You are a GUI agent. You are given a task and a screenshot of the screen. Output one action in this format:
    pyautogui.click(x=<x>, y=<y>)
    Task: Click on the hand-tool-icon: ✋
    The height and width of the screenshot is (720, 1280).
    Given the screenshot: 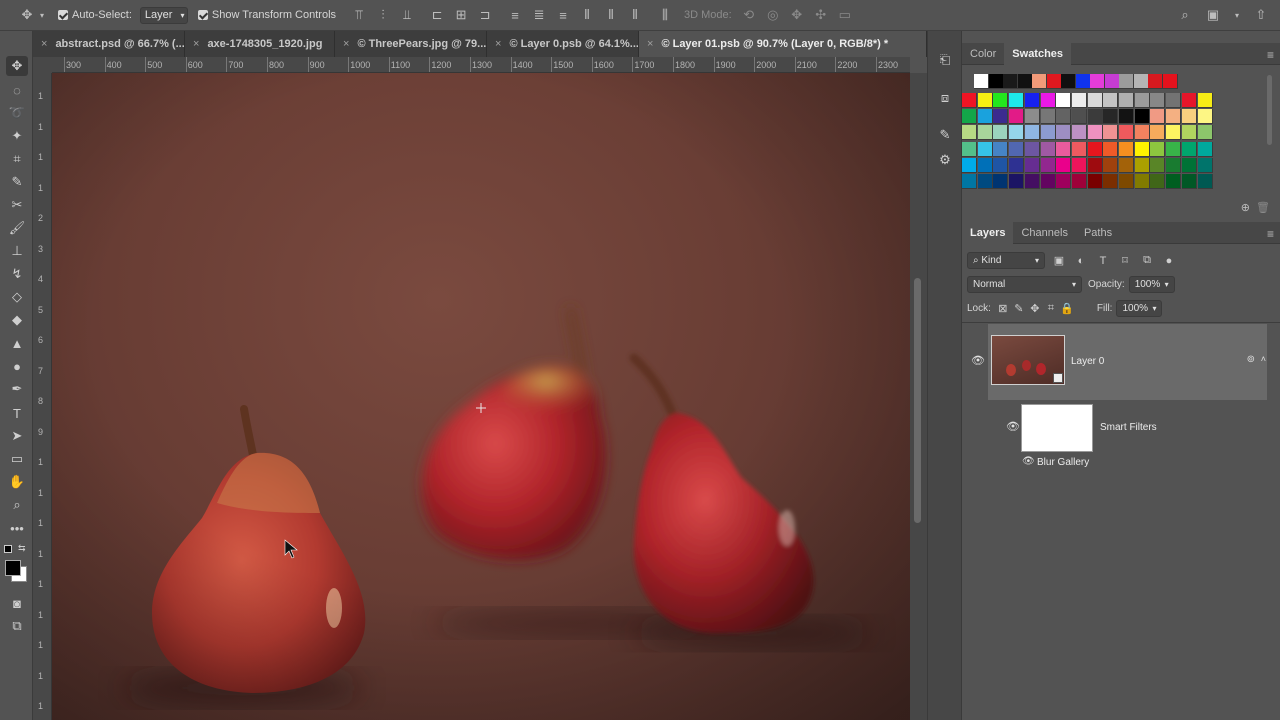 What is the action you would take?
    pyautogui.click(x=17, y=482)
    